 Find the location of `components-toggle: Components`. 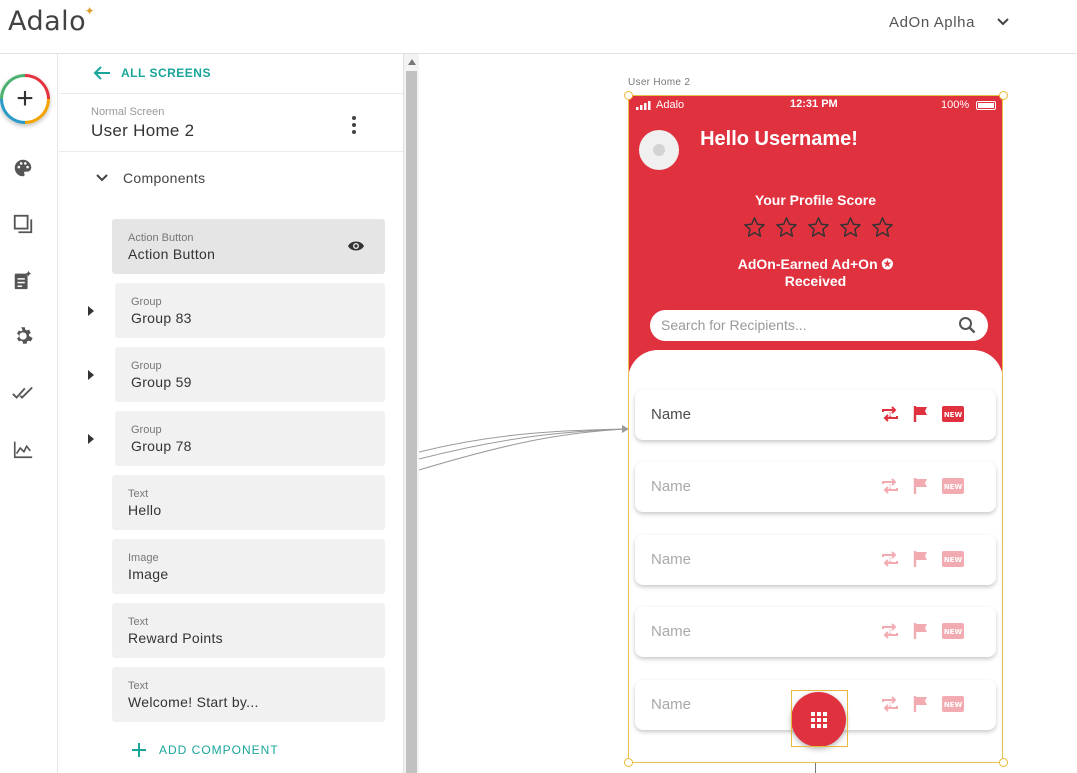

components-toggle: Components is located at coordinates (150, 178).